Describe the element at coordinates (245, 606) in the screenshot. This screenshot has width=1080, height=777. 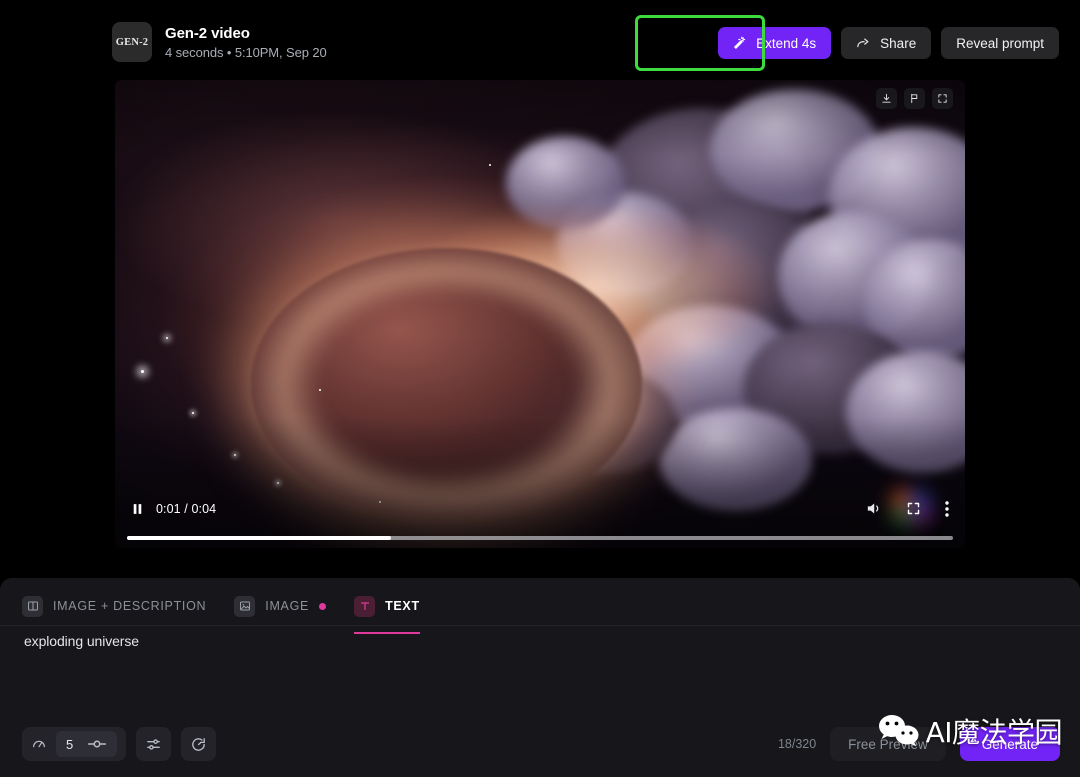
I see `image-icon` at that location.